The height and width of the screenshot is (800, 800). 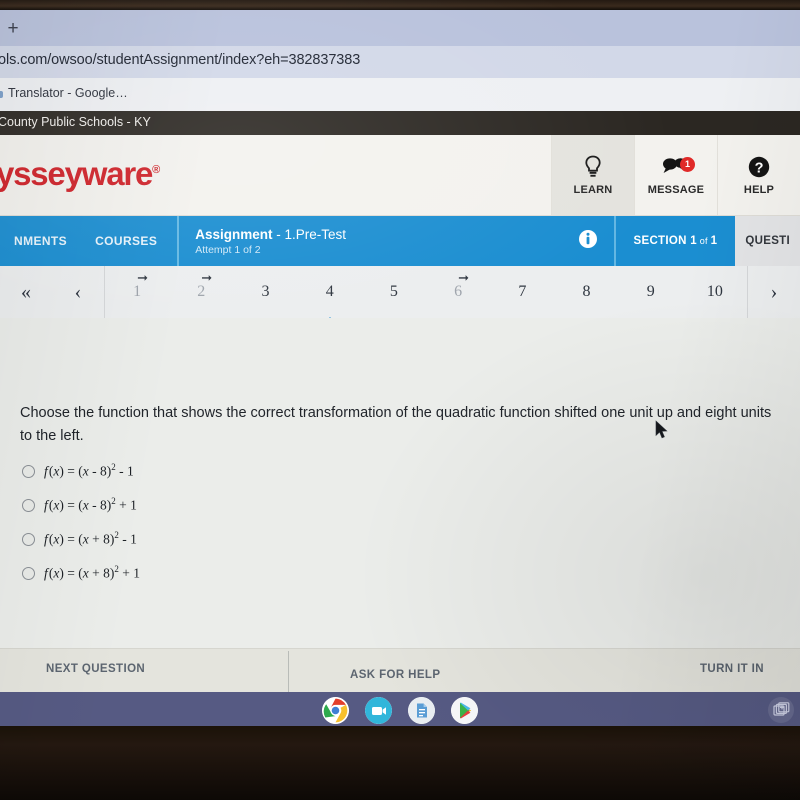 I want to click on window-overview-icon, so click(x=781, y=710).